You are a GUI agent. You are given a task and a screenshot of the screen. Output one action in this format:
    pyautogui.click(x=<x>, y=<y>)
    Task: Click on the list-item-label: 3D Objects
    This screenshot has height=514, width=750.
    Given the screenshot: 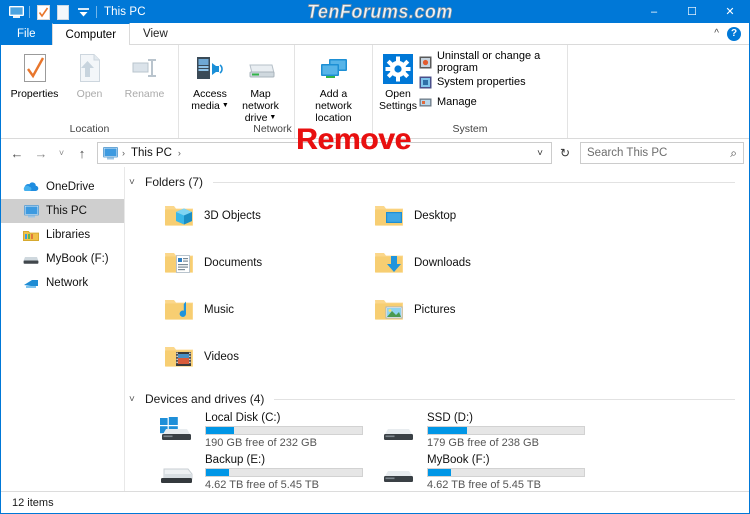 What is the action you would take?
    pyautogui.click(x=232, y=215)
    